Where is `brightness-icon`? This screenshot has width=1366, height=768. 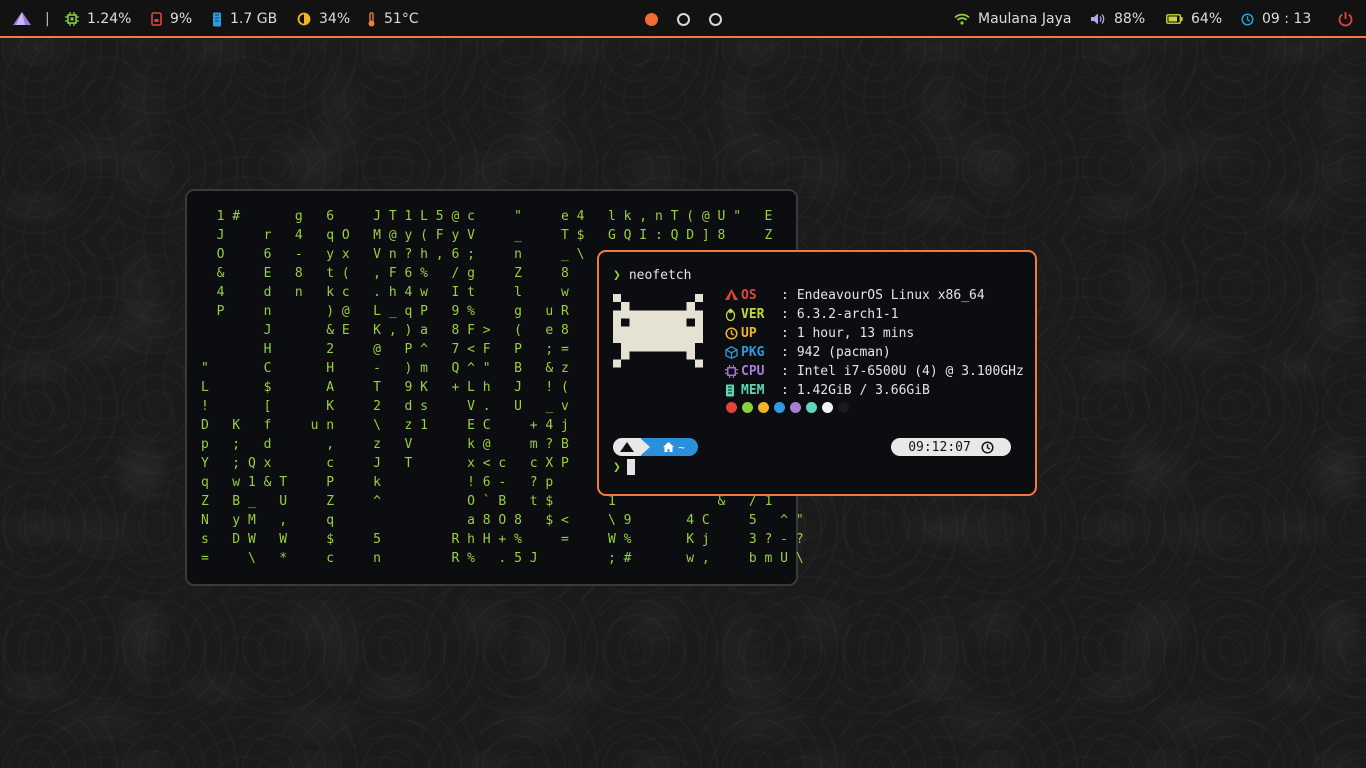
brightness-icon is located at coordinates (304, 19).